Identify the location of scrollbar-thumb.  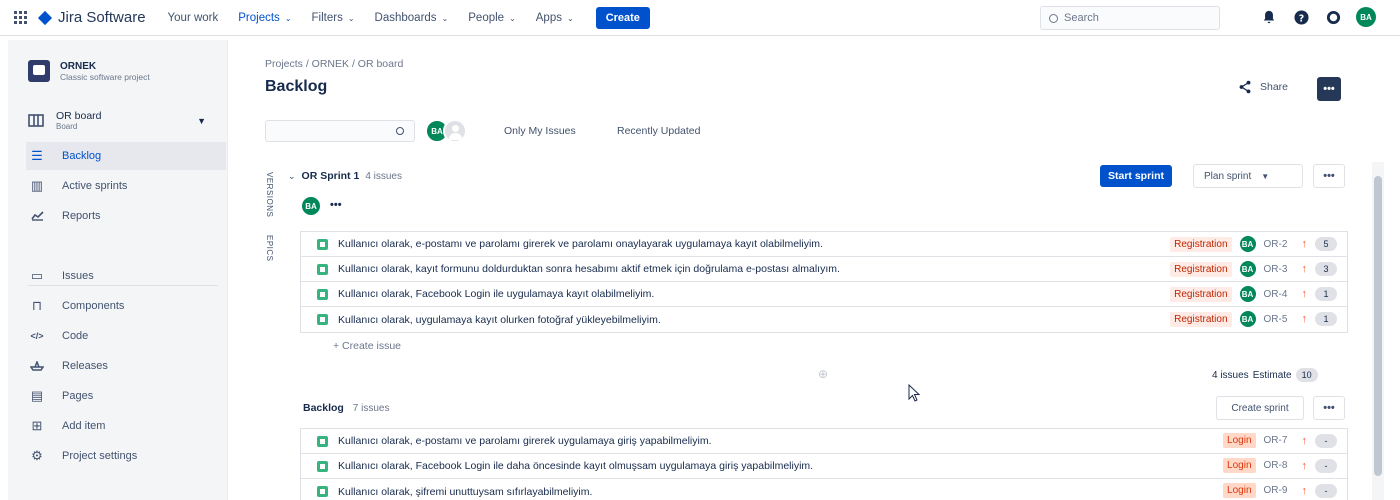
(1378, 326).